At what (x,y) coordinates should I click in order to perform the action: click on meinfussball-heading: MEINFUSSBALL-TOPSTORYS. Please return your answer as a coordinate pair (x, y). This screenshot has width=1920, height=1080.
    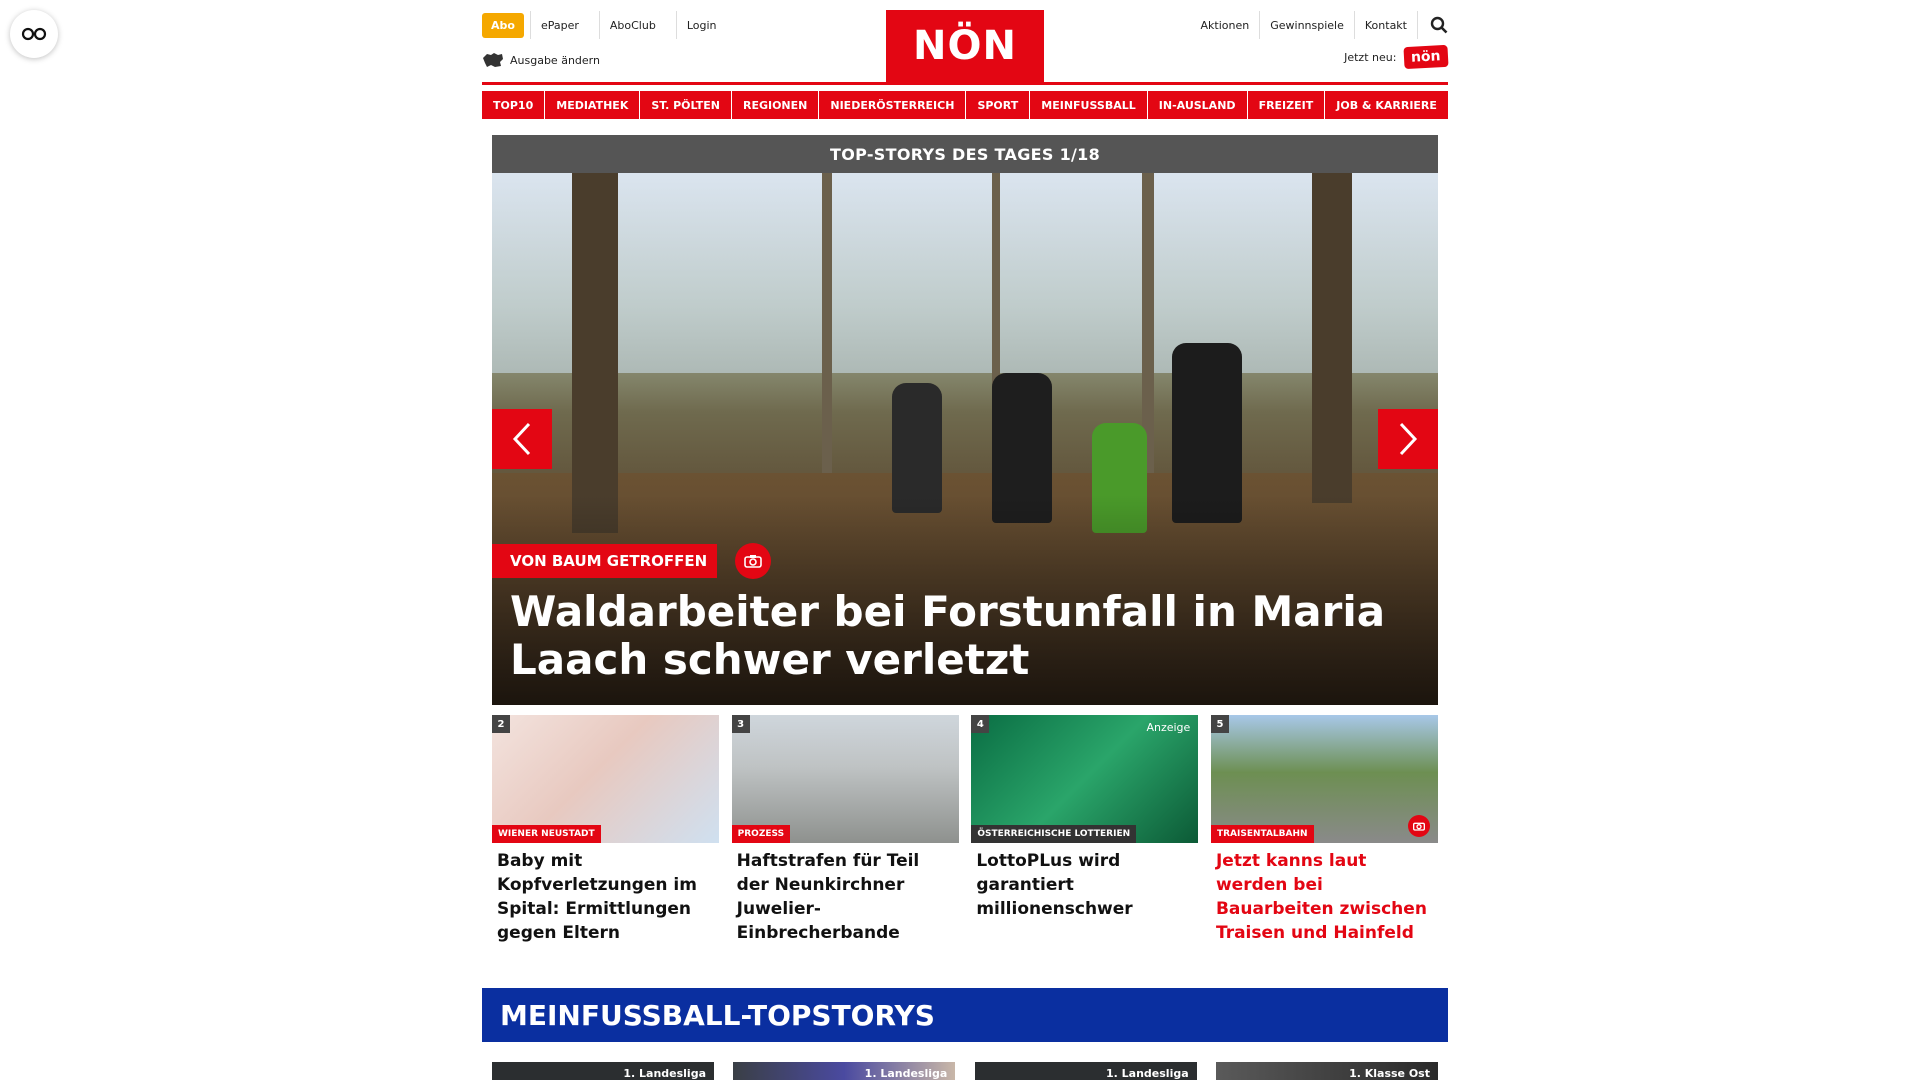
    Looking at the image, I should click on (965, 1015).